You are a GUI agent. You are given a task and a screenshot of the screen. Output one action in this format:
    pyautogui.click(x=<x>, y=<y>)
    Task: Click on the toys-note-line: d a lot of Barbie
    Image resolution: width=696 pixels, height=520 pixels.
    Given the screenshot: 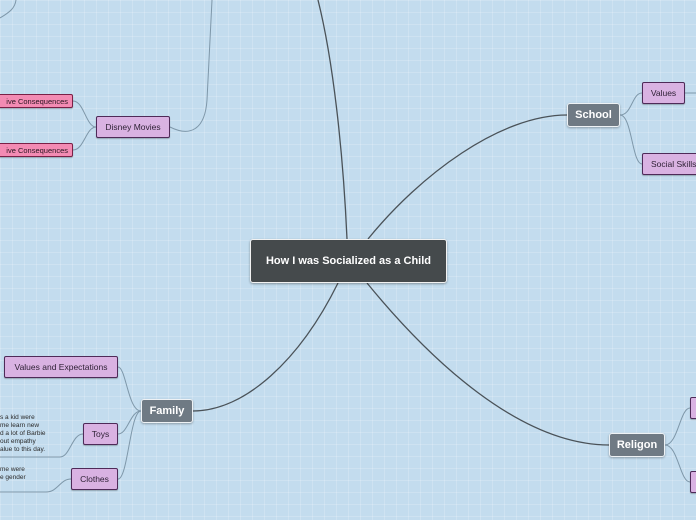 What is the action you would take?
    pyautogui.click(x=23, y=433)
    